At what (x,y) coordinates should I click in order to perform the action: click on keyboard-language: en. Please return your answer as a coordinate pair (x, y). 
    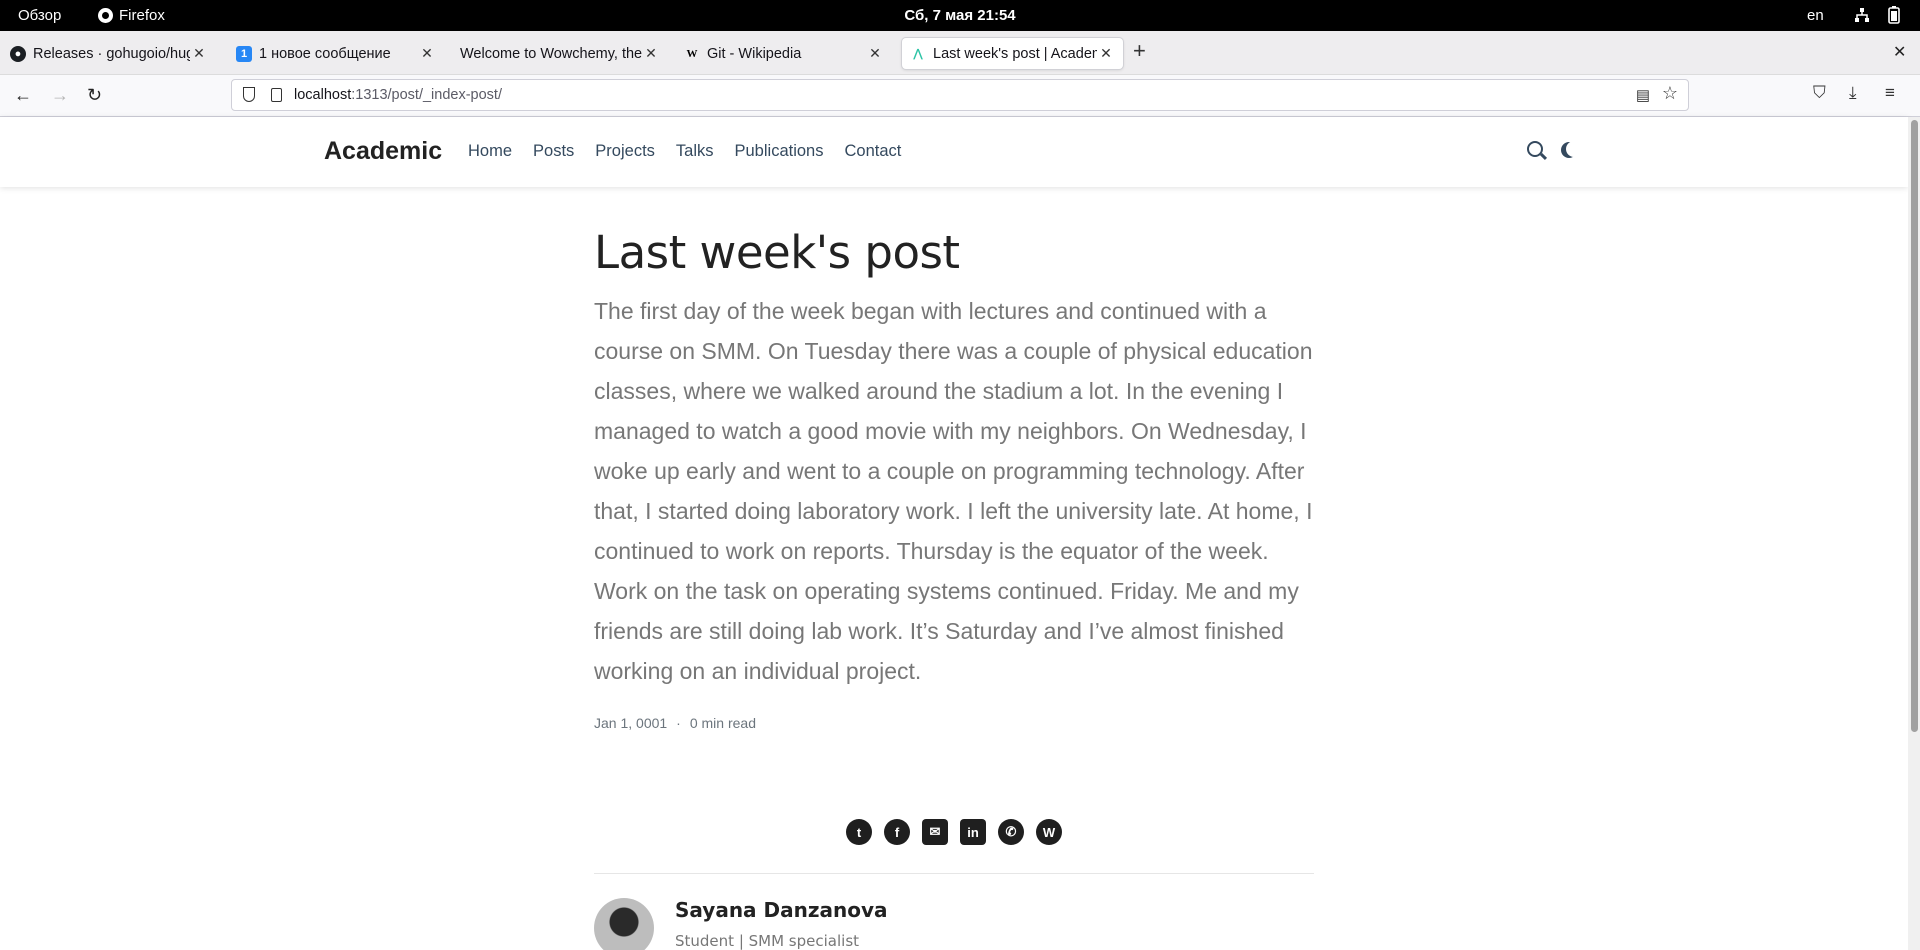
    Looking at the image, I should click on (1815, 15).